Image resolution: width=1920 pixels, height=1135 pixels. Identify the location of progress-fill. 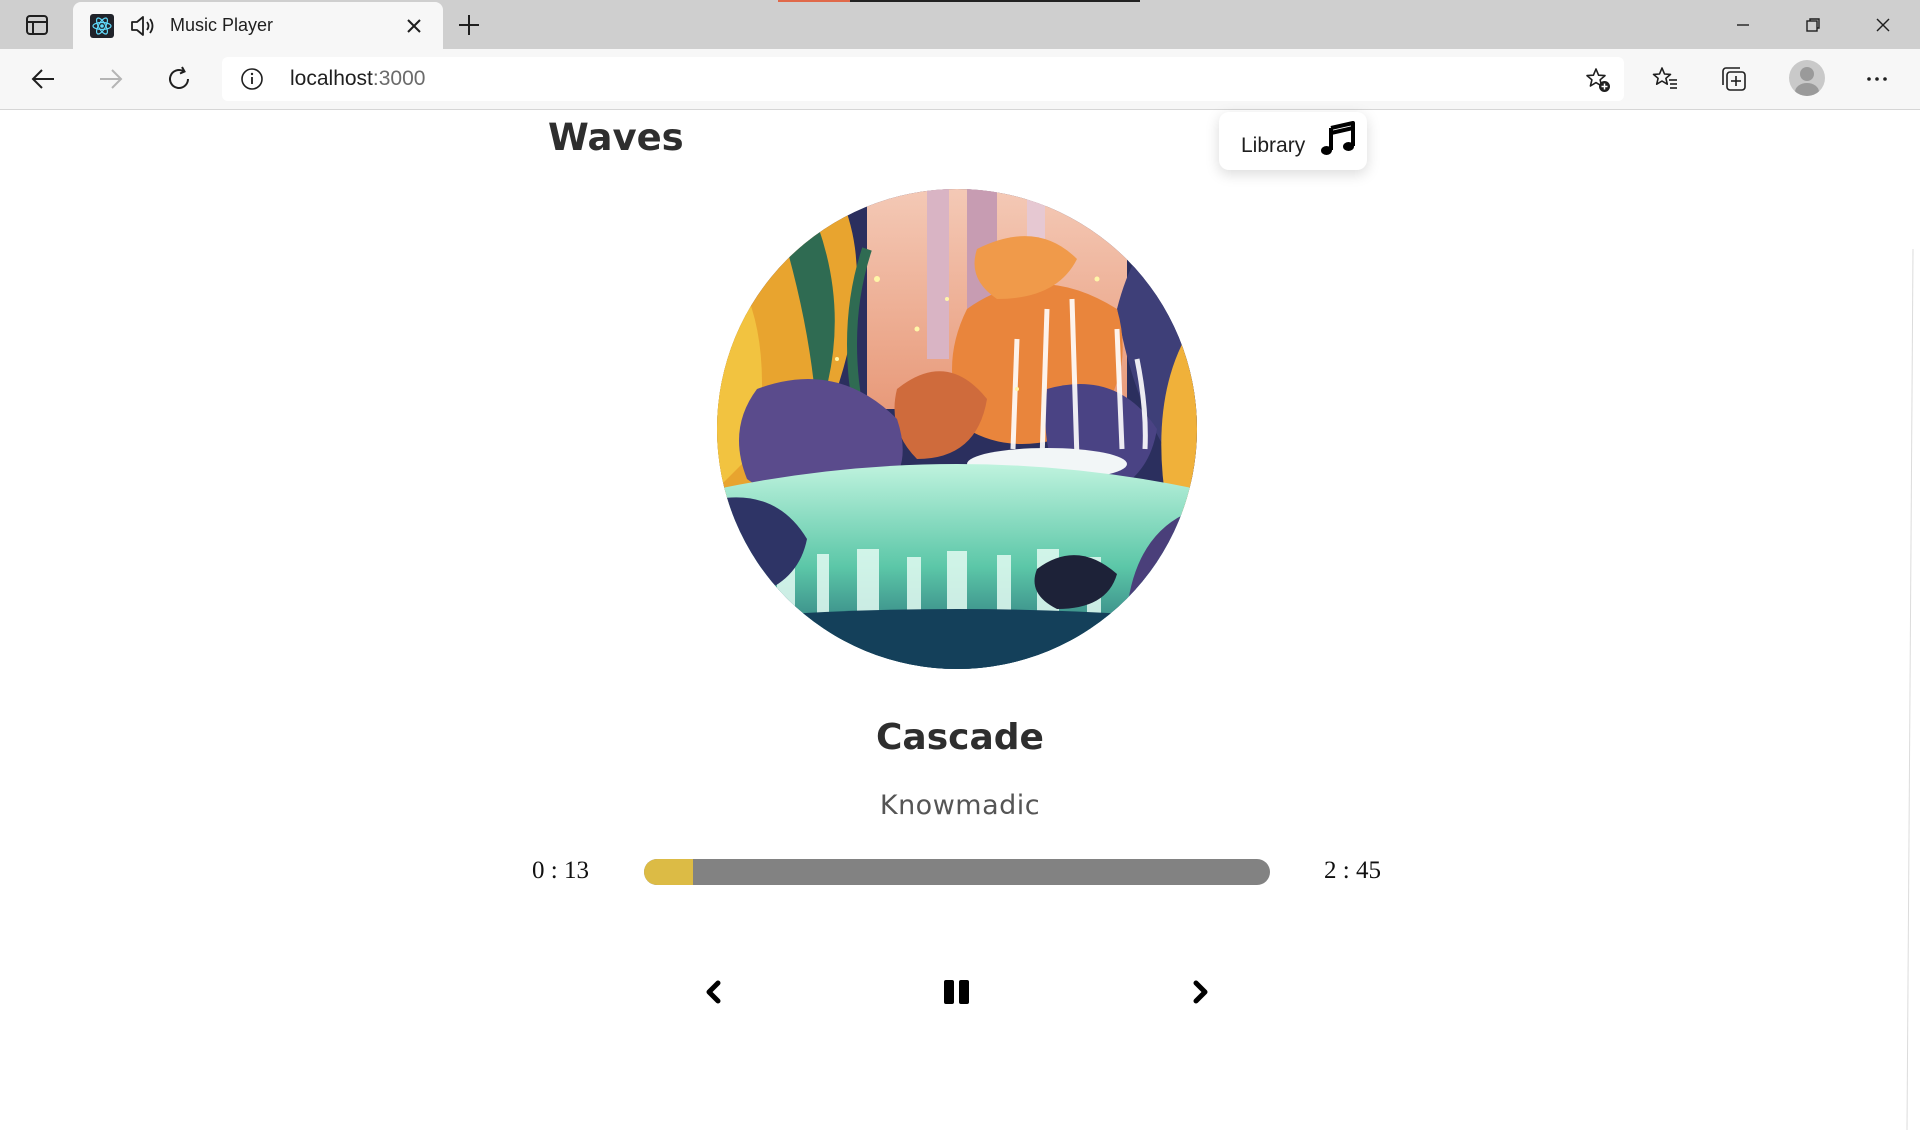
(669, 872).